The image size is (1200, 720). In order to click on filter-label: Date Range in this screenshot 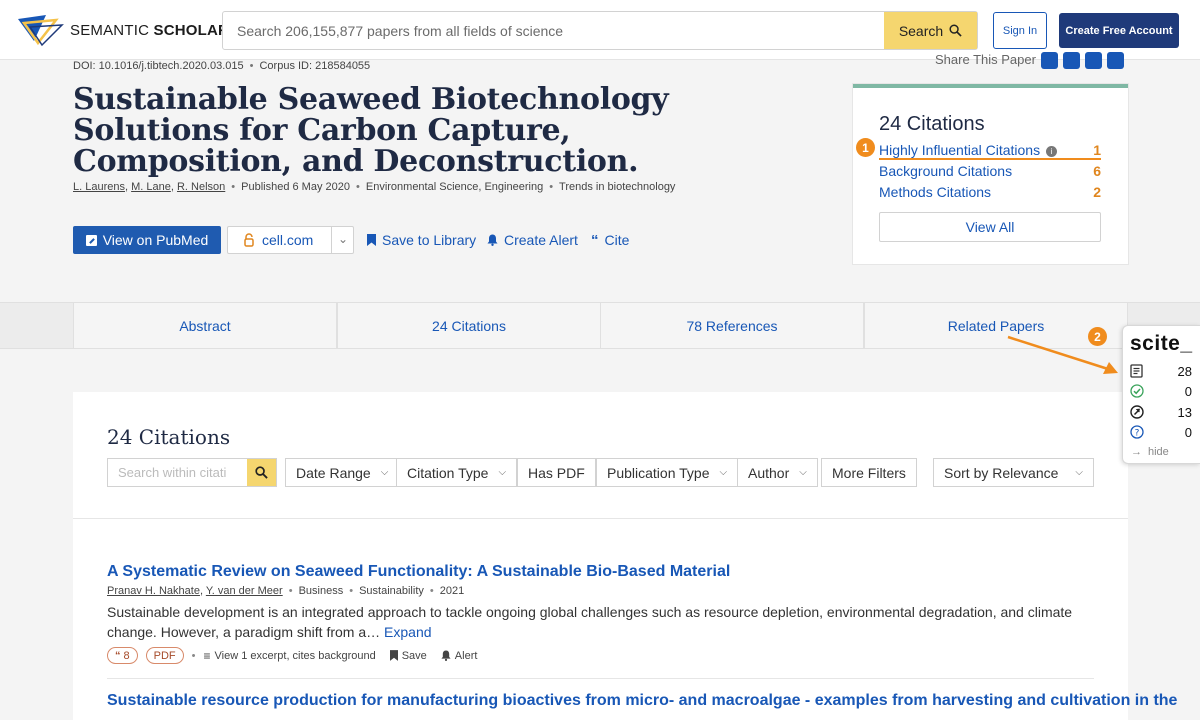, I will do `click(333, 472)`.